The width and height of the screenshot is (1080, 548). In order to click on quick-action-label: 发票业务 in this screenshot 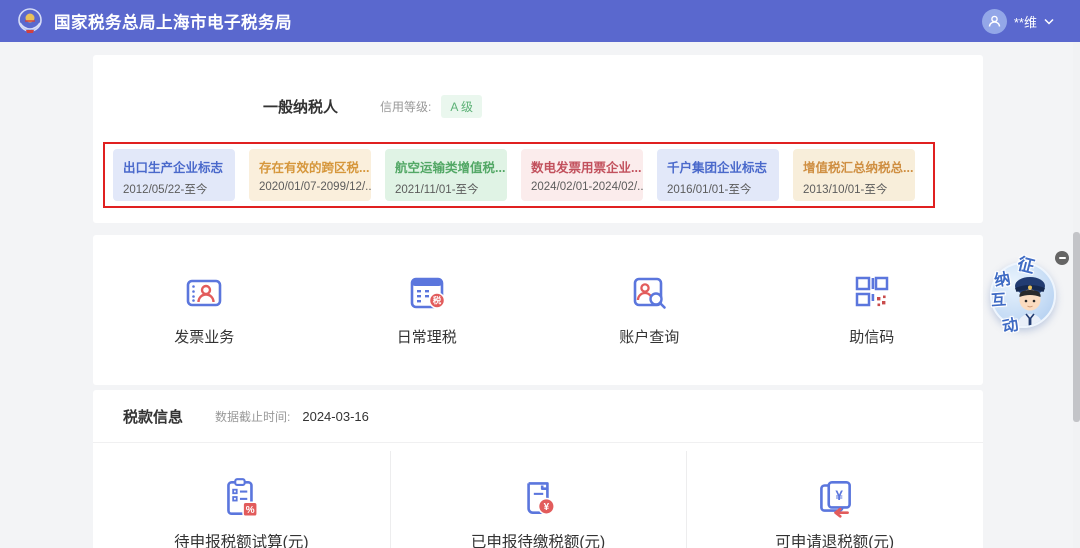, I will do `click(204, 337)`.